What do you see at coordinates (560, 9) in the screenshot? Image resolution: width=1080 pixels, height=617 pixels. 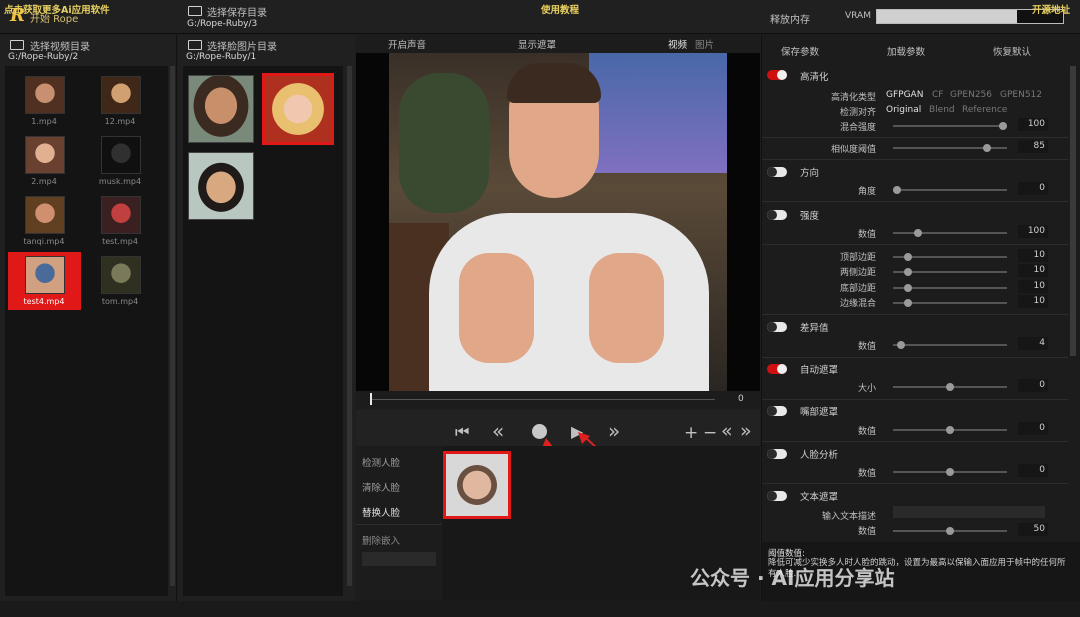 I see `tutorial-link: 使用教程` at bounding box center [560, 9].